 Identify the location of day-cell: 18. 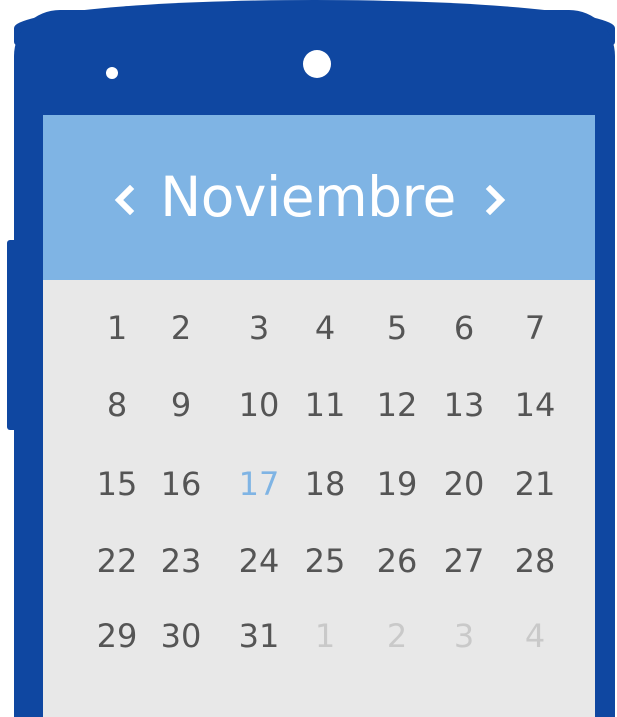
(325, 484).